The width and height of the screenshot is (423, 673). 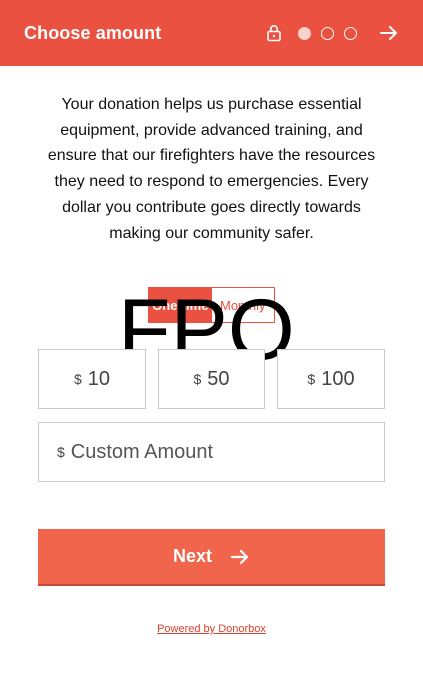 What do you see at coordinates (211, 629) in the screenshot?
I see `powered-by-link: Powered by Donorbox` at bounding box center [211, 629].